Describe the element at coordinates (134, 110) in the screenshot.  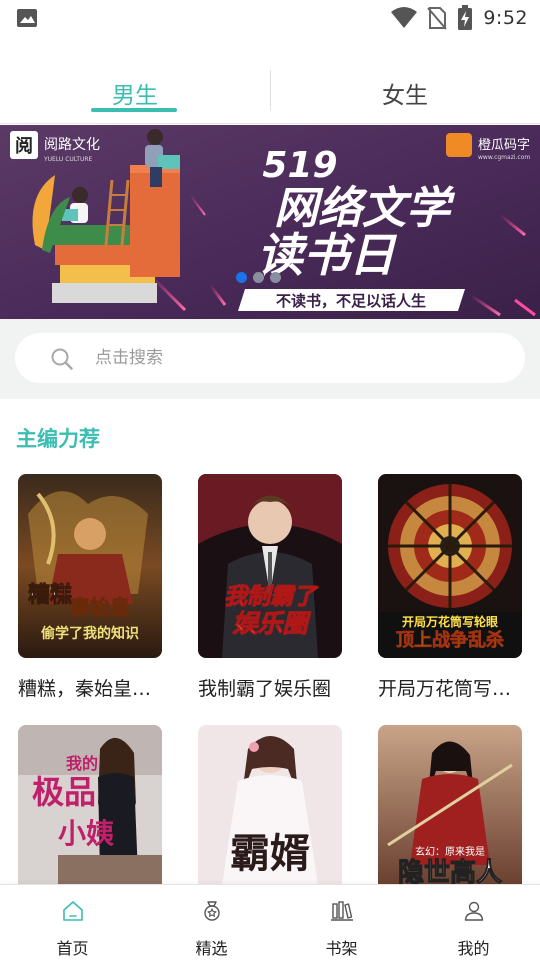
I see `active-tab-indicator` at that location.